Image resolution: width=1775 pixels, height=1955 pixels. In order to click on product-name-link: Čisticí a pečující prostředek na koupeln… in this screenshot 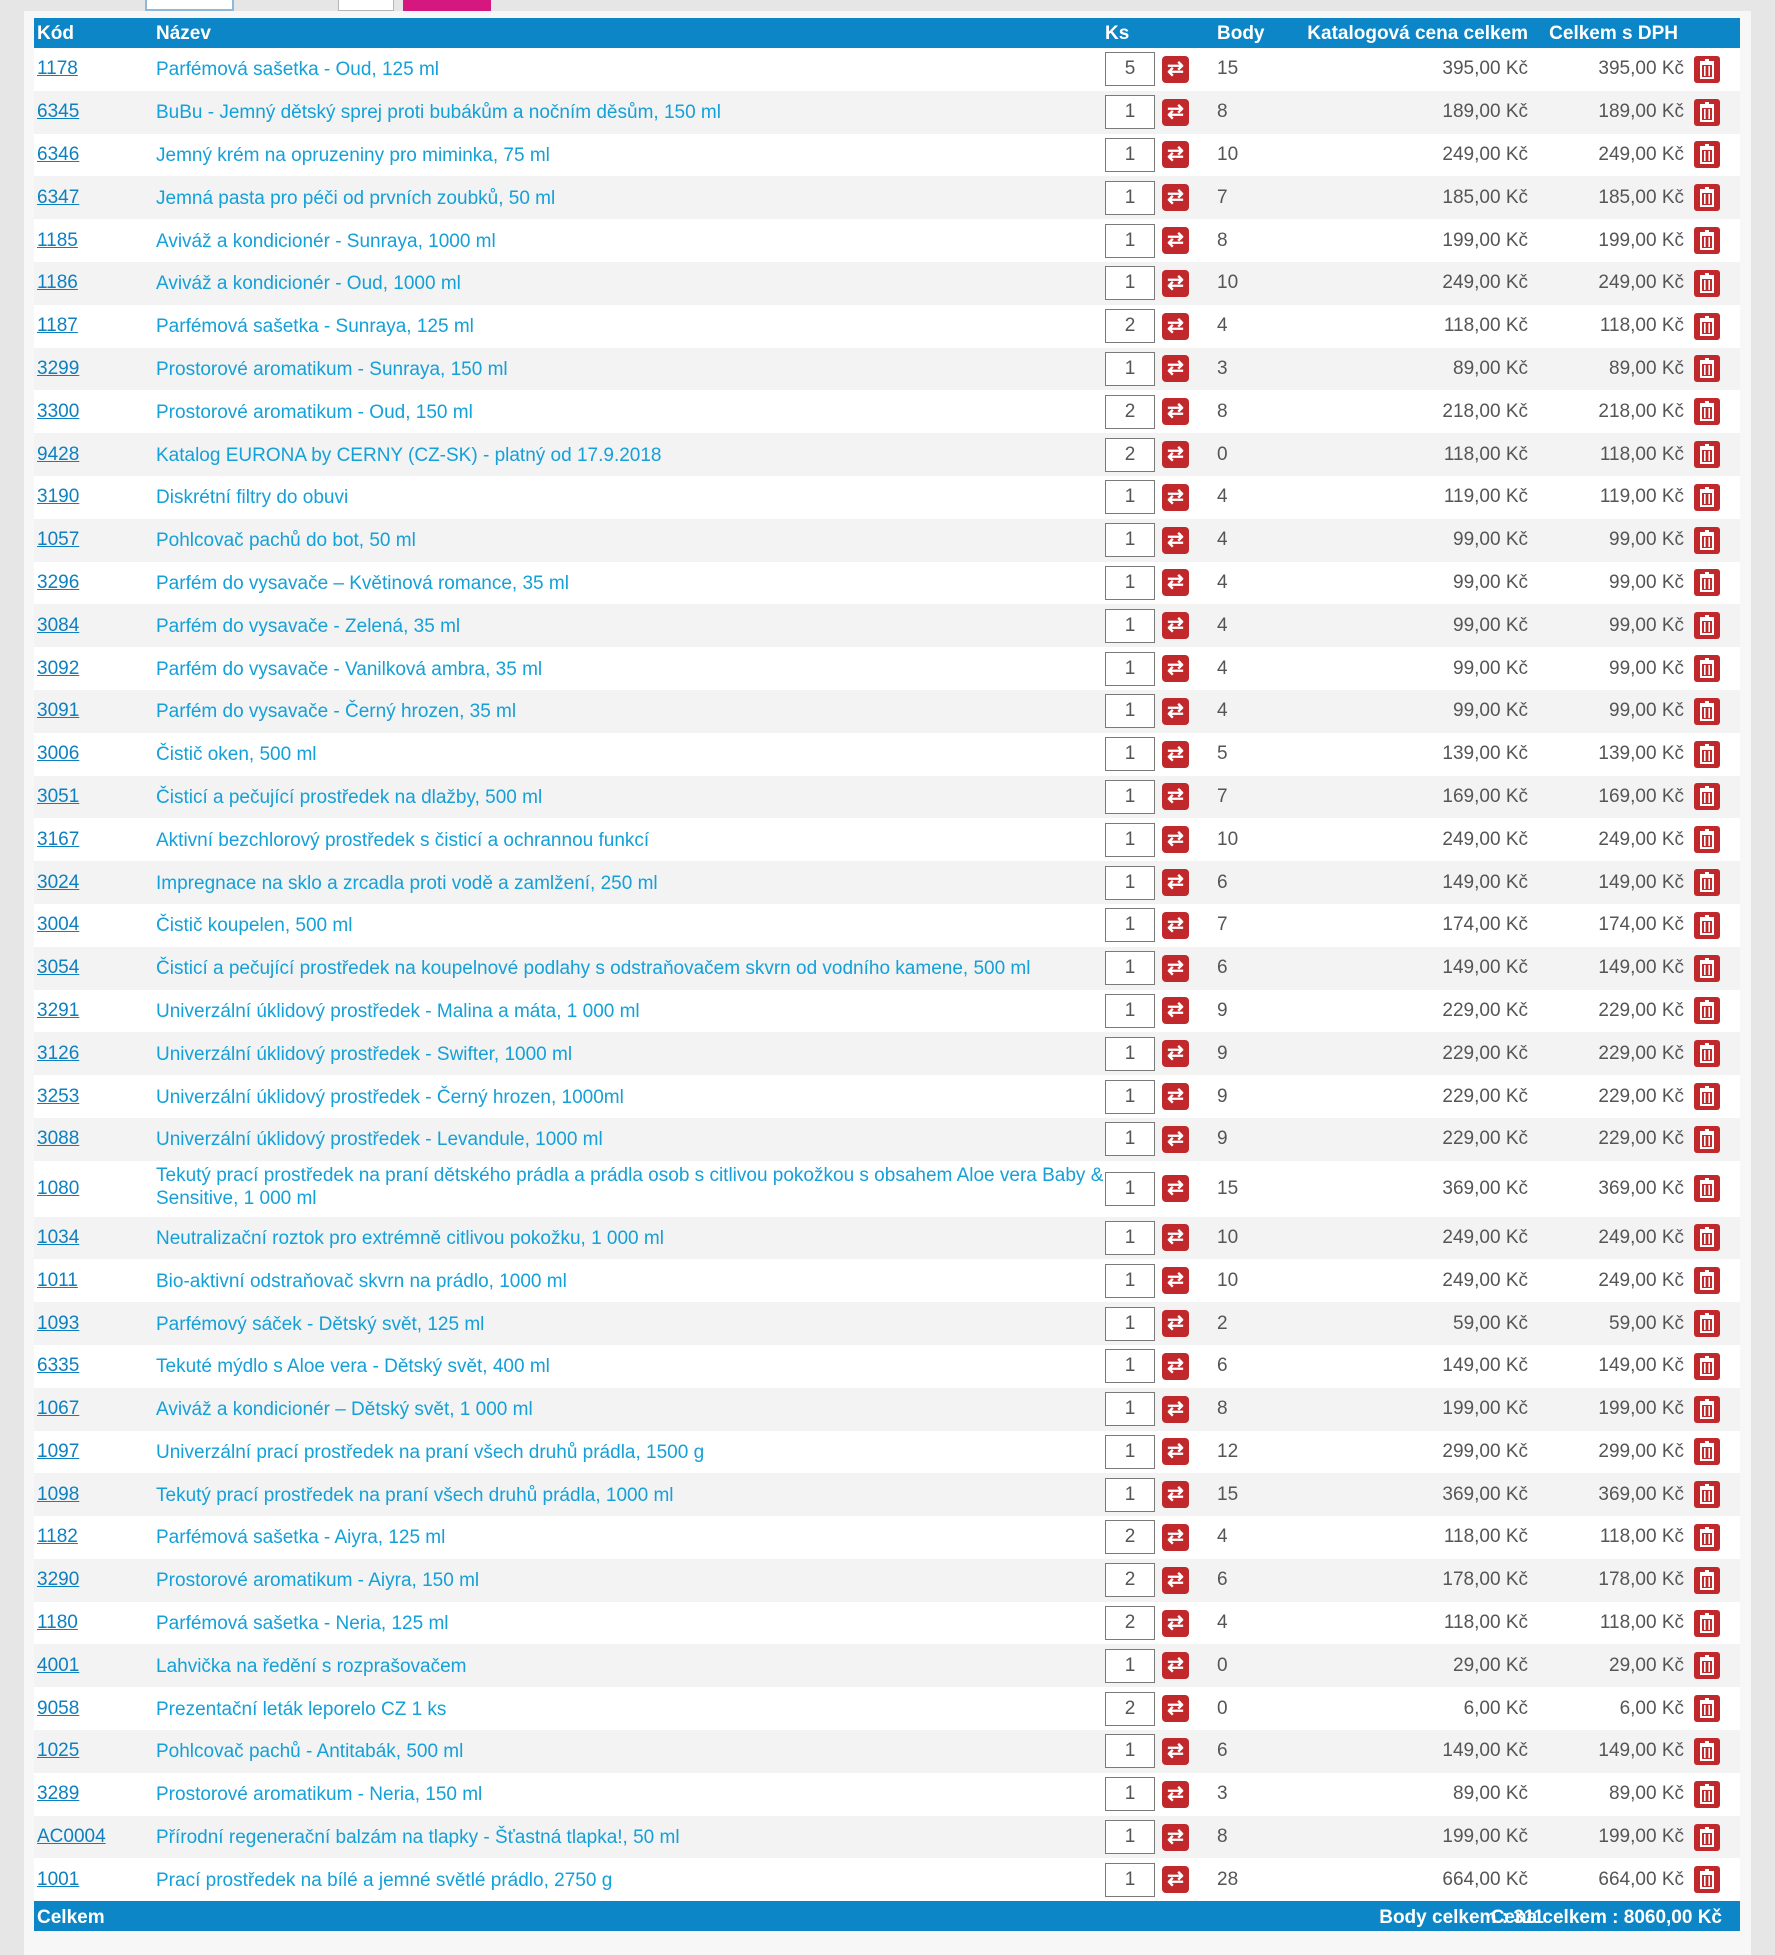, I will do `click(635, 968)`.